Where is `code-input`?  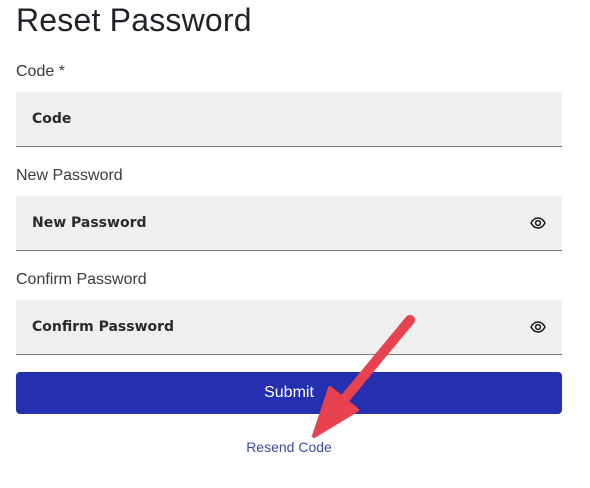 code-input is located at coordinates (289, 119).